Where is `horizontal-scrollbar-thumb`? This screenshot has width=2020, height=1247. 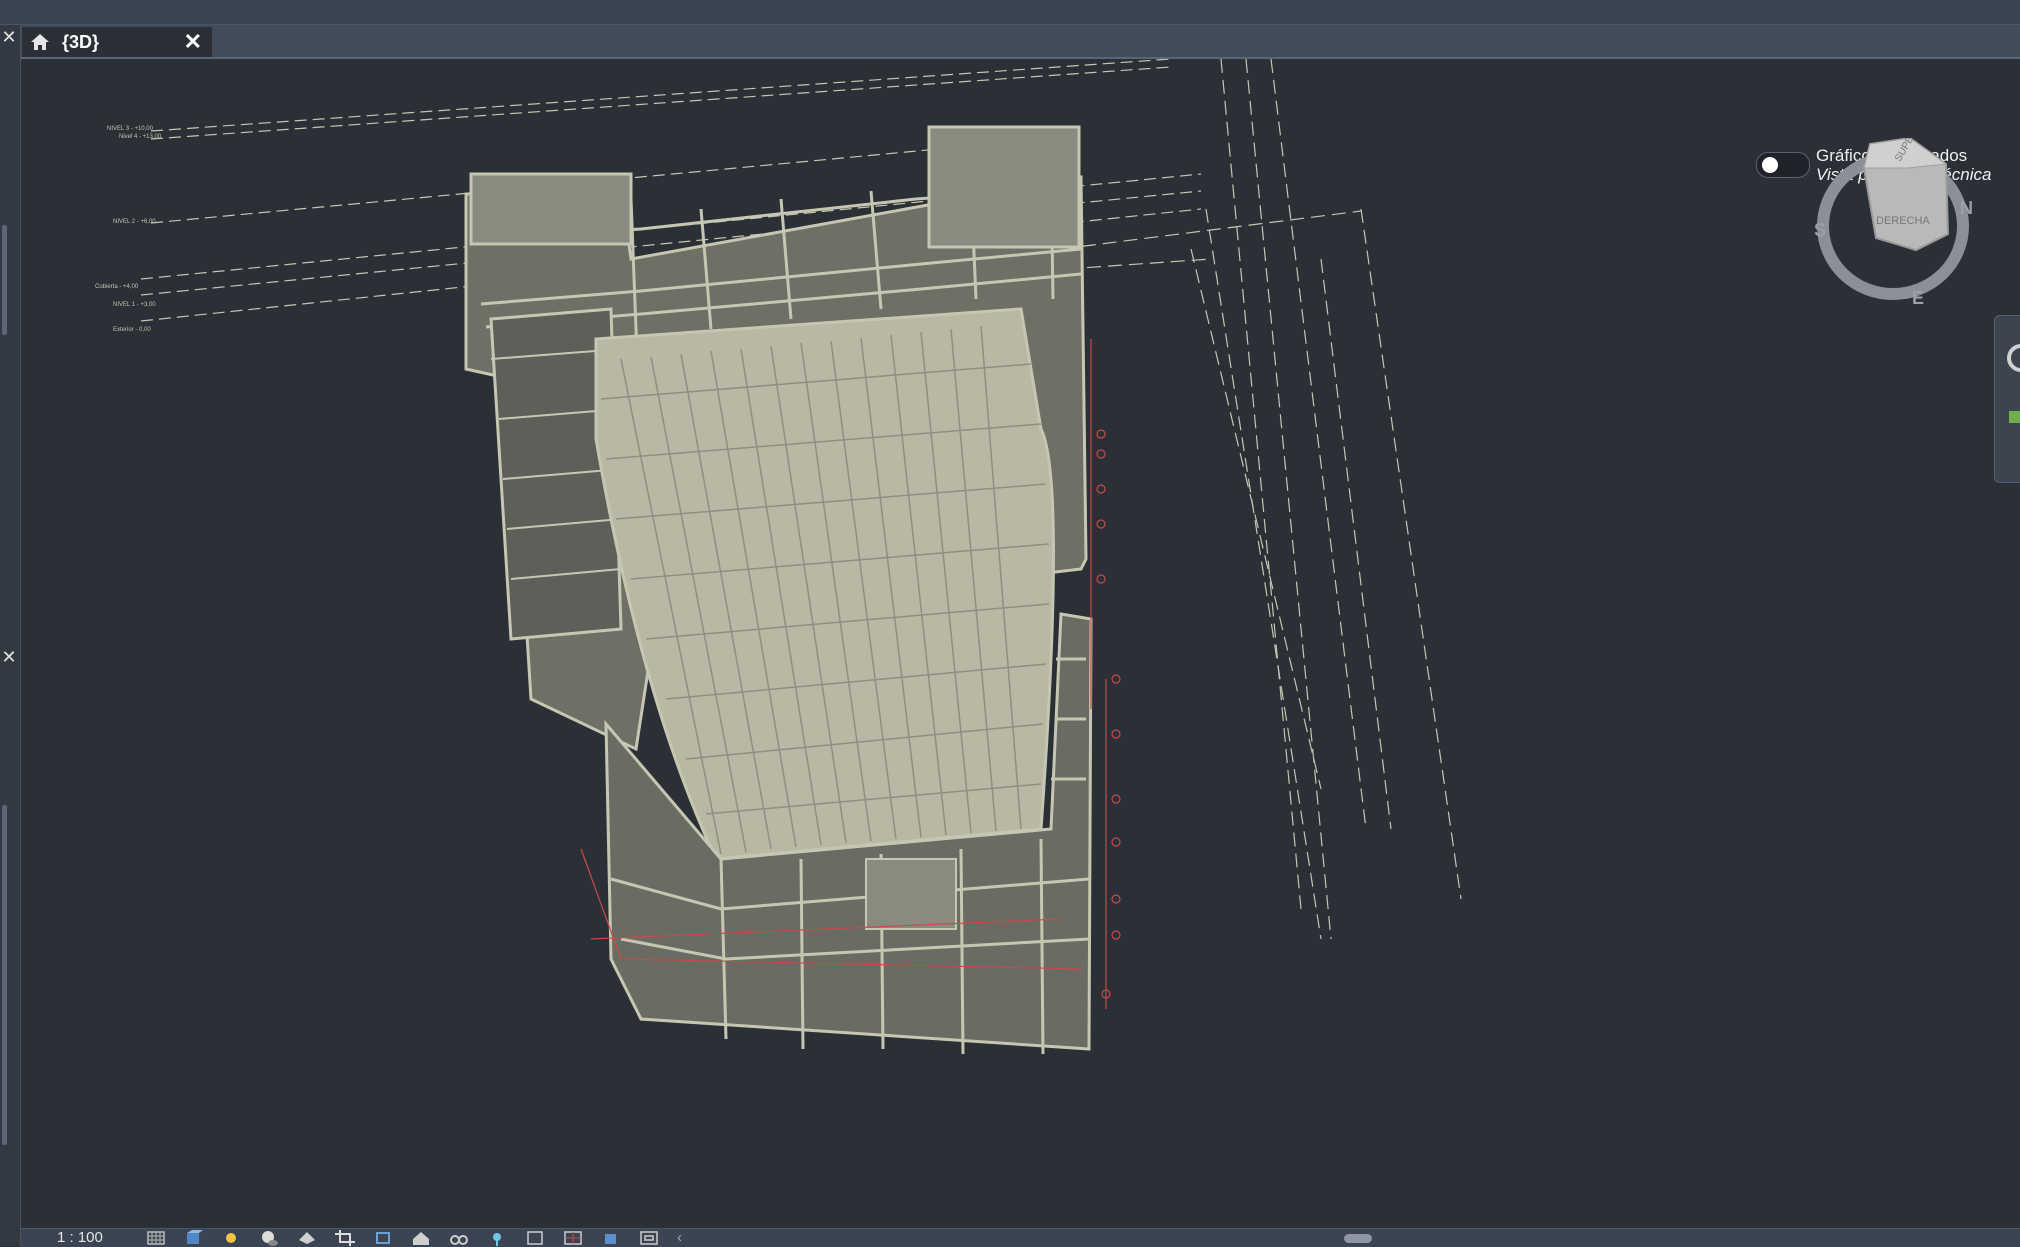 horizontal-scrollbar-thumb is located at coordinates (1358, 1238).